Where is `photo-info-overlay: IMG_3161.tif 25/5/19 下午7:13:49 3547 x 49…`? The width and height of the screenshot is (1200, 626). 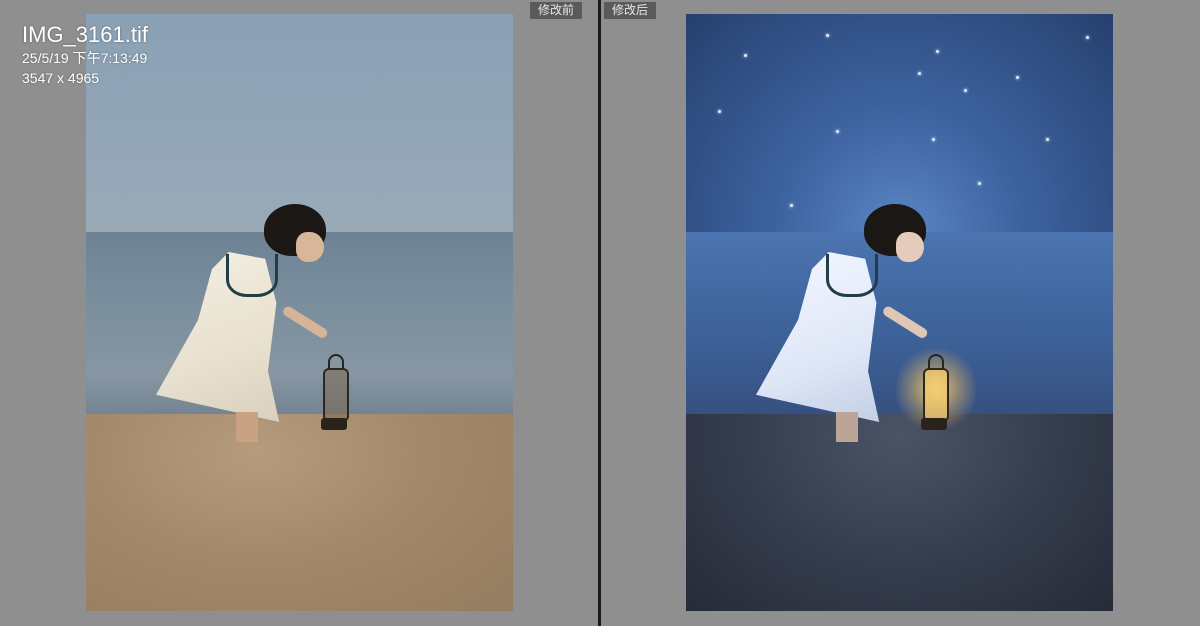 photo-info-overlay: IMG_3161.tif 25/5/19 下午7:13:49 3547 x 49… is located at coordinates (85, 55).